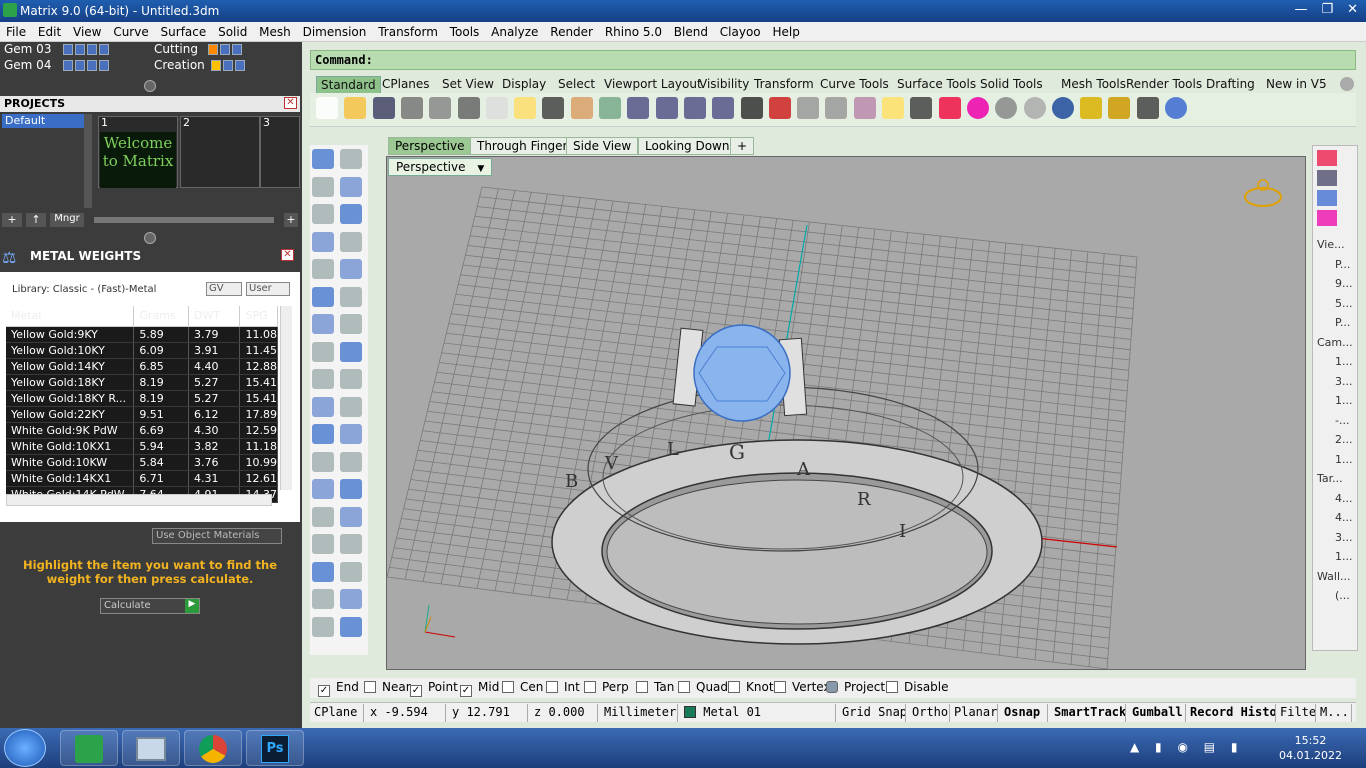 This screenshot has height=768, width=1366. What do you see at coordinates (917, 687) in the screenshot?
I see `osnap-disable: Disable` at bounding box center [917, 687].